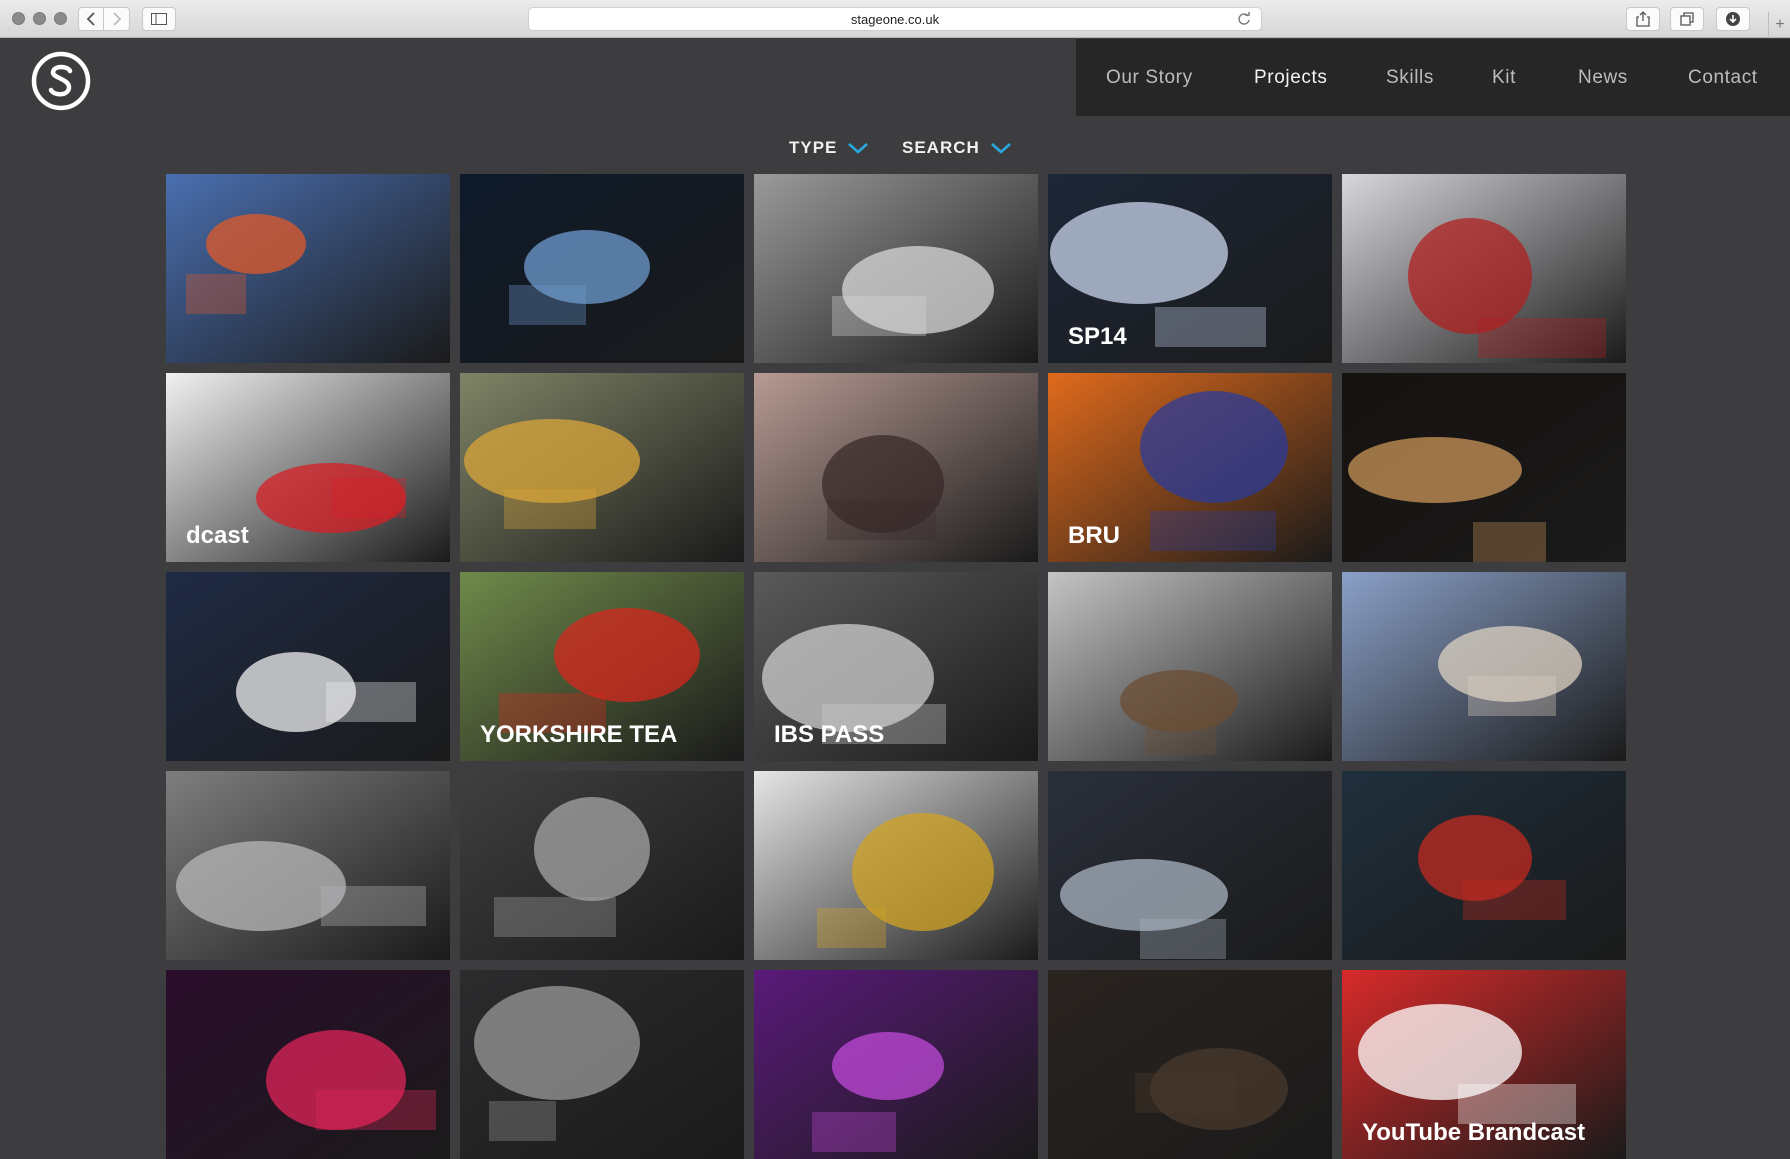  What do you see at coordinates (60, 18) in the screenshot?
I see `zoom-window-button` at bounding box center [60, 18].